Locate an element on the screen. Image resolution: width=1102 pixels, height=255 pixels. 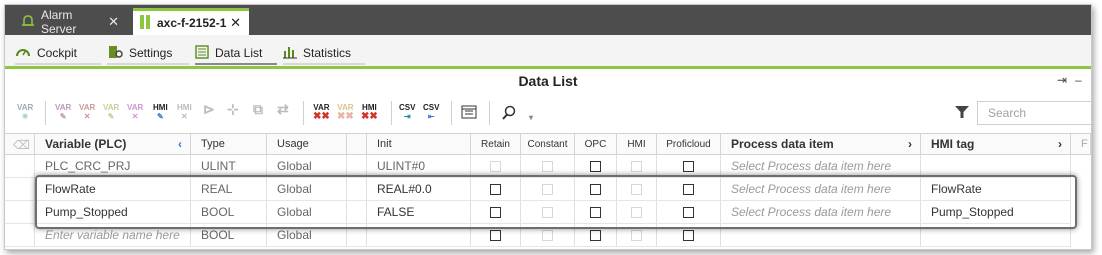
filter-icon is located at coordinates (962, 113).